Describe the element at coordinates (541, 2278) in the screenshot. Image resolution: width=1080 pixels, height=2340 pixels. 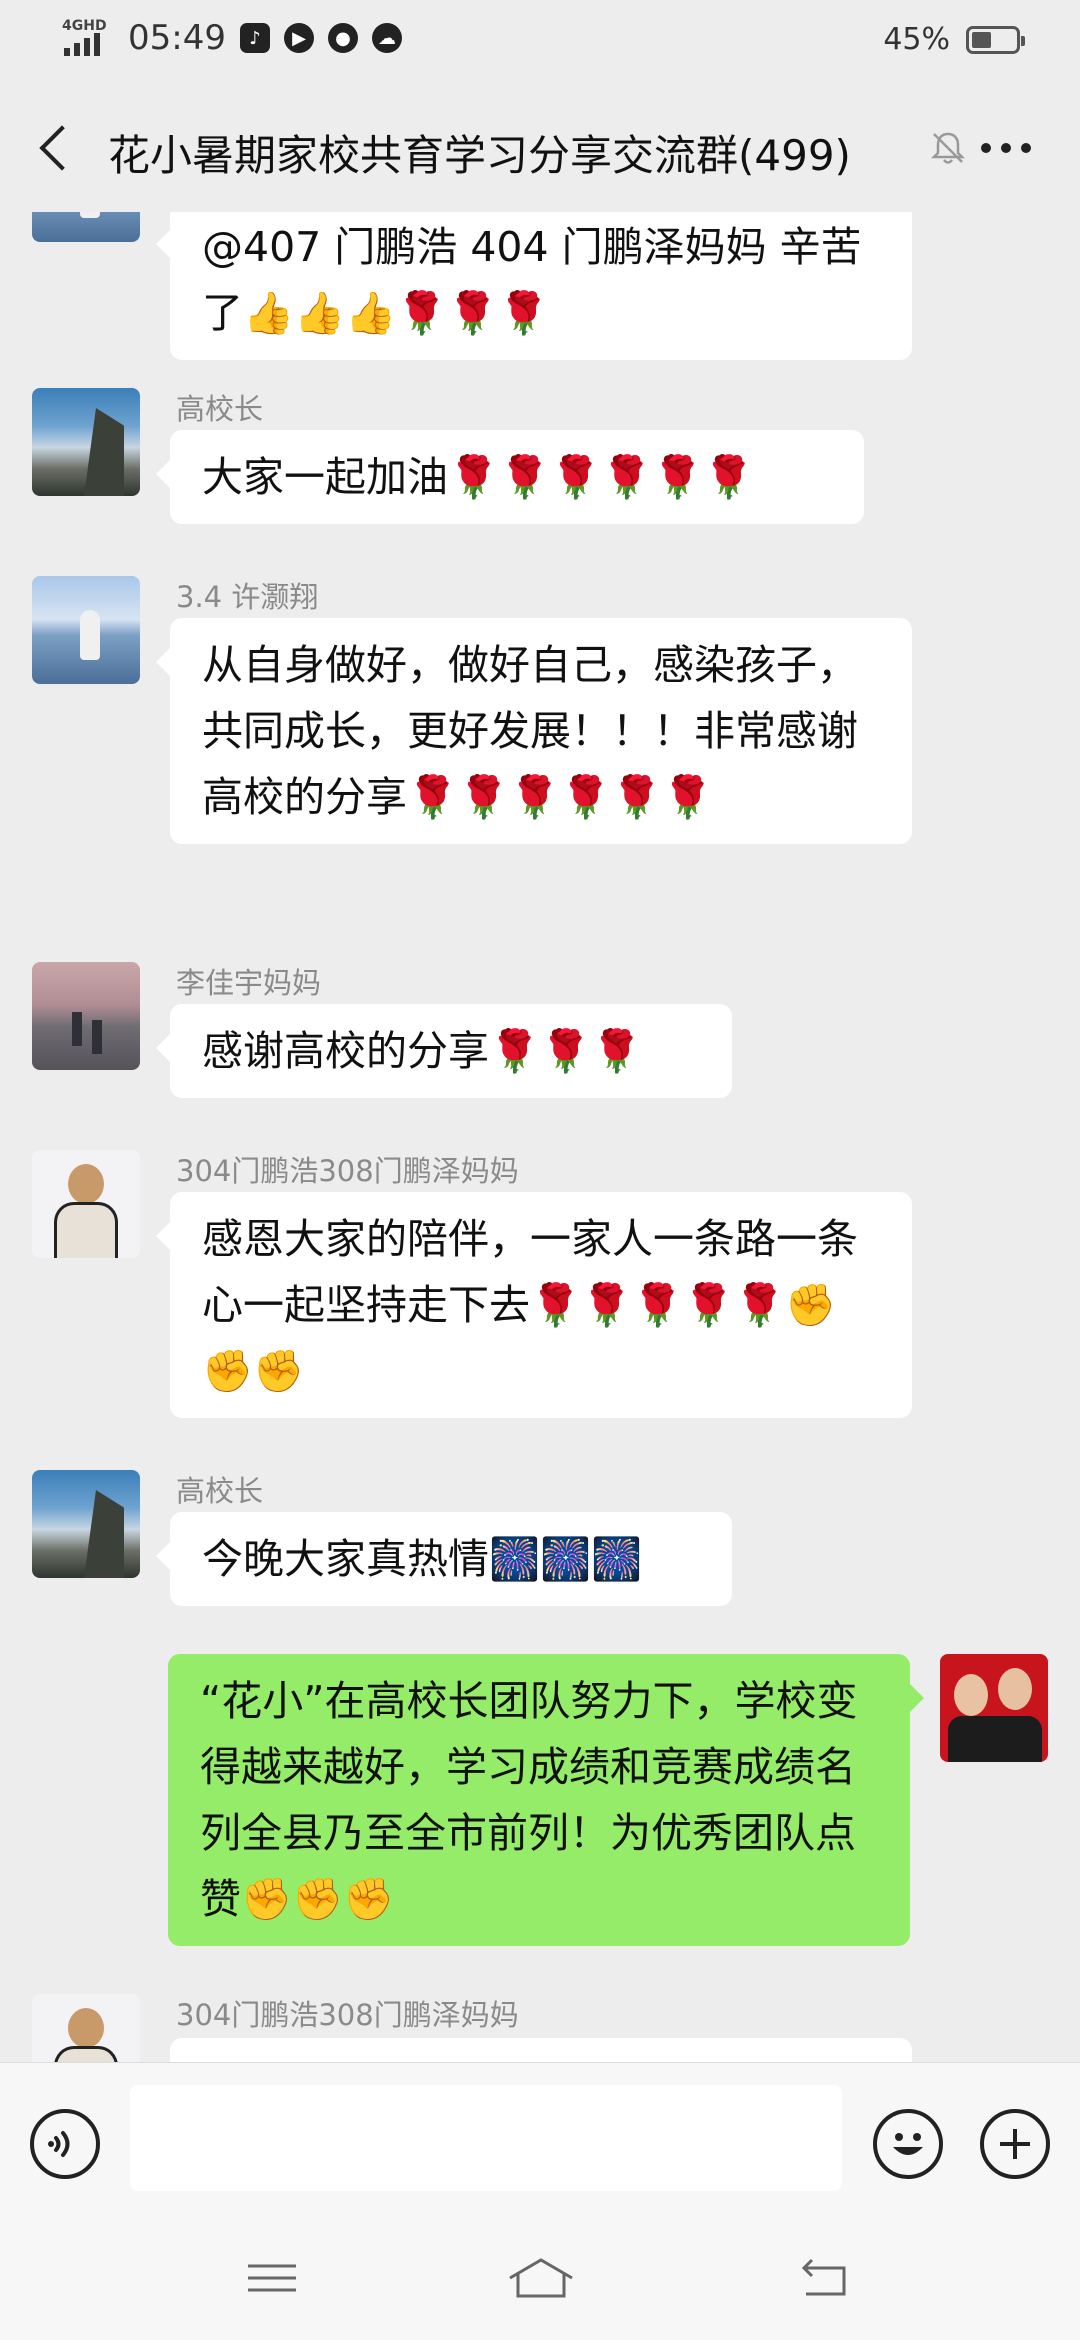
I see `home-icon` at that location.